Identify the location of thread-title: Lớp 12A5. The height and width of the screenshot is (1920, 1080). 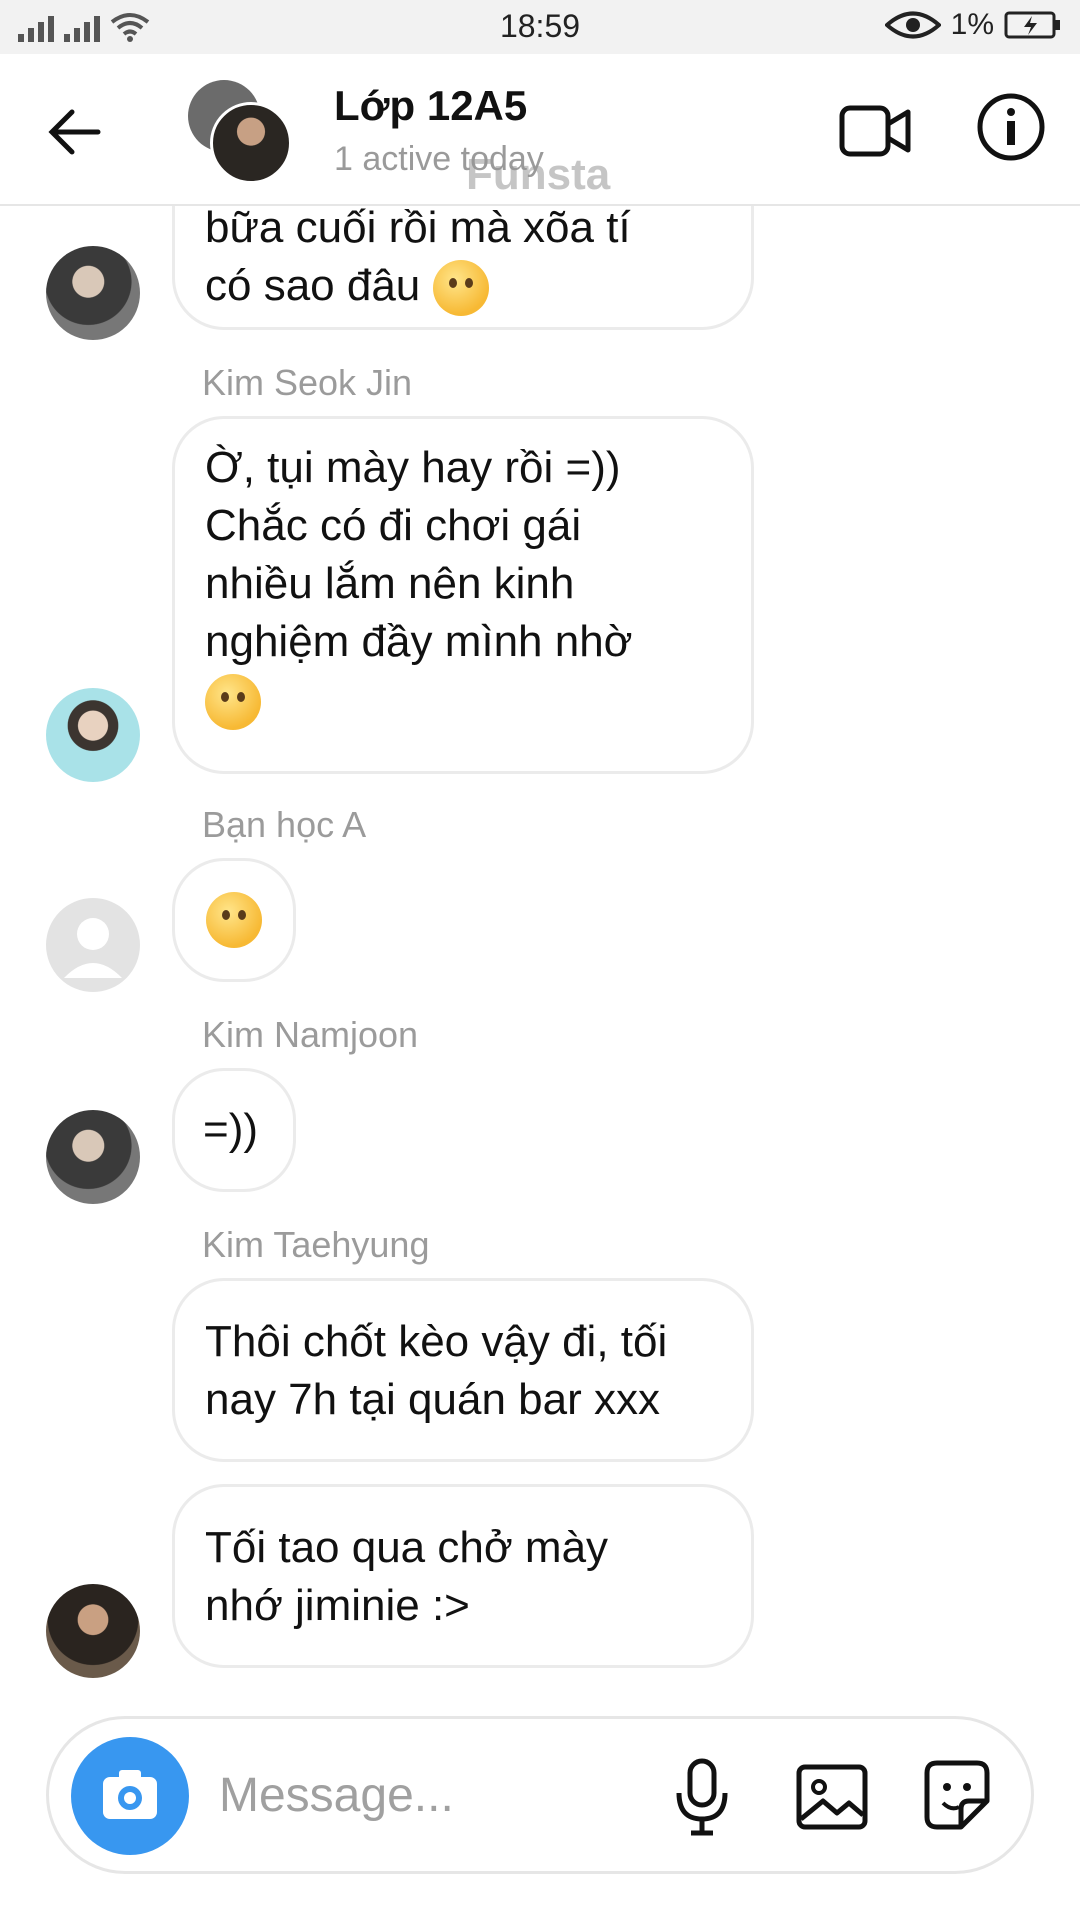
(430, 106).